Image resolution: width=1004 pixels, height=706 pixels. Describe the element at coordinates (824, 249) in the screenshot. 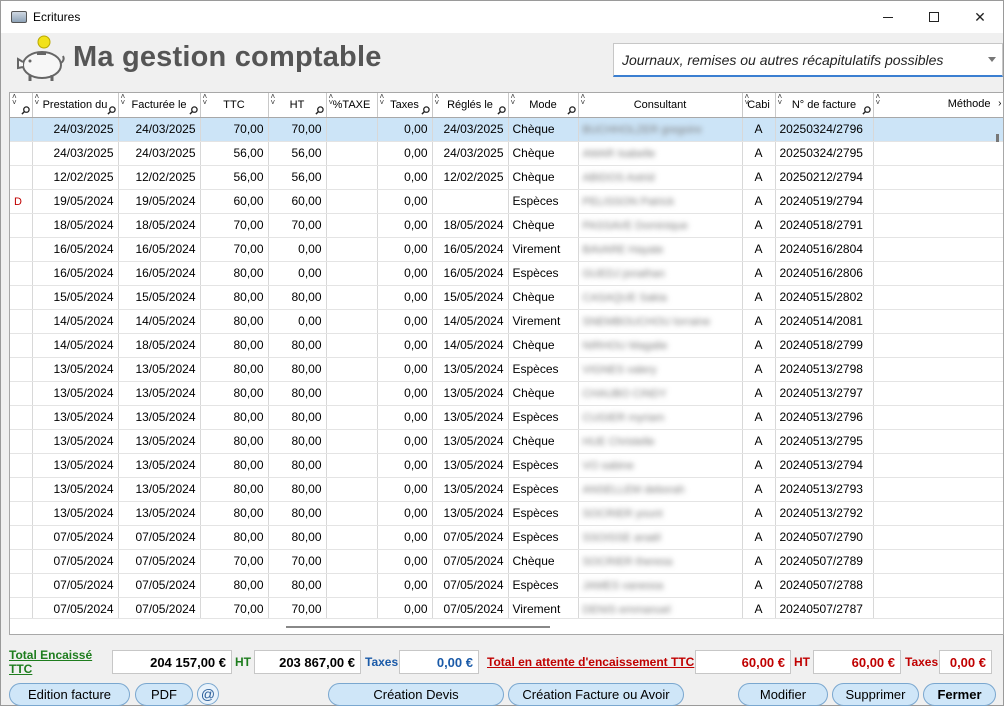

I see `cell-facture: 20240516/2804` at that location.